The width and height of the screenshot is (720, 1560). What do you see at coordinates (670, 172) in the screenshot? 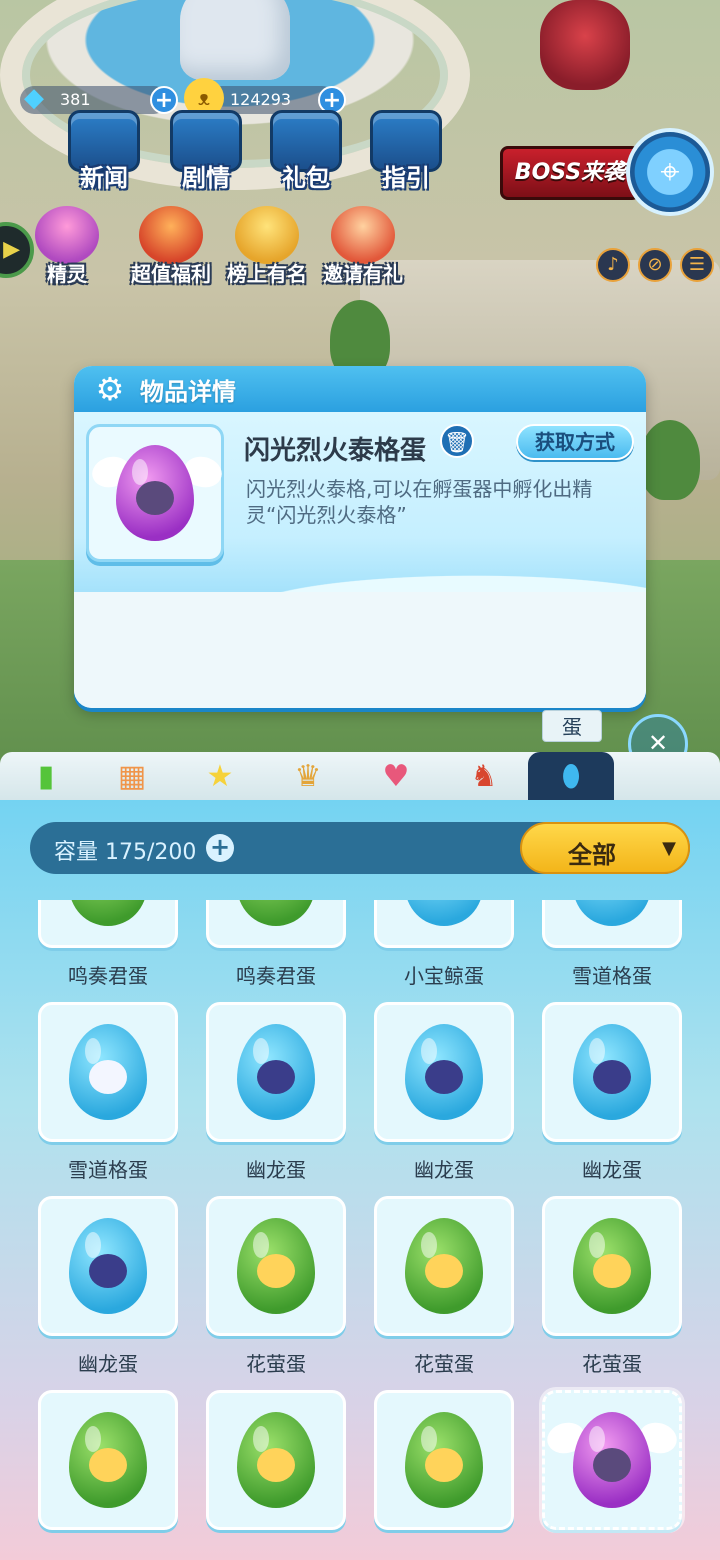
I see `map-button: ⌖` at bounding box center [670, 172].